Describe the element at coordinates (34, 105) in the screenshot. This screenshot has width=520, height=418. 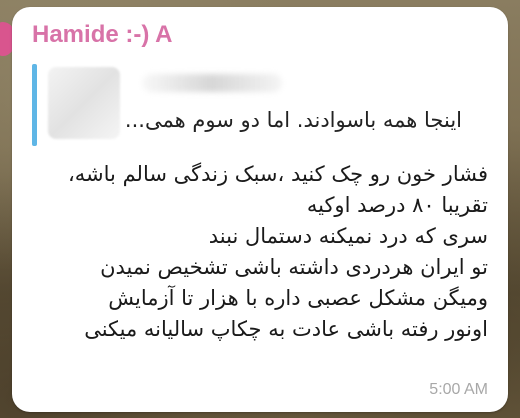
I see `quote-bar` at that location.